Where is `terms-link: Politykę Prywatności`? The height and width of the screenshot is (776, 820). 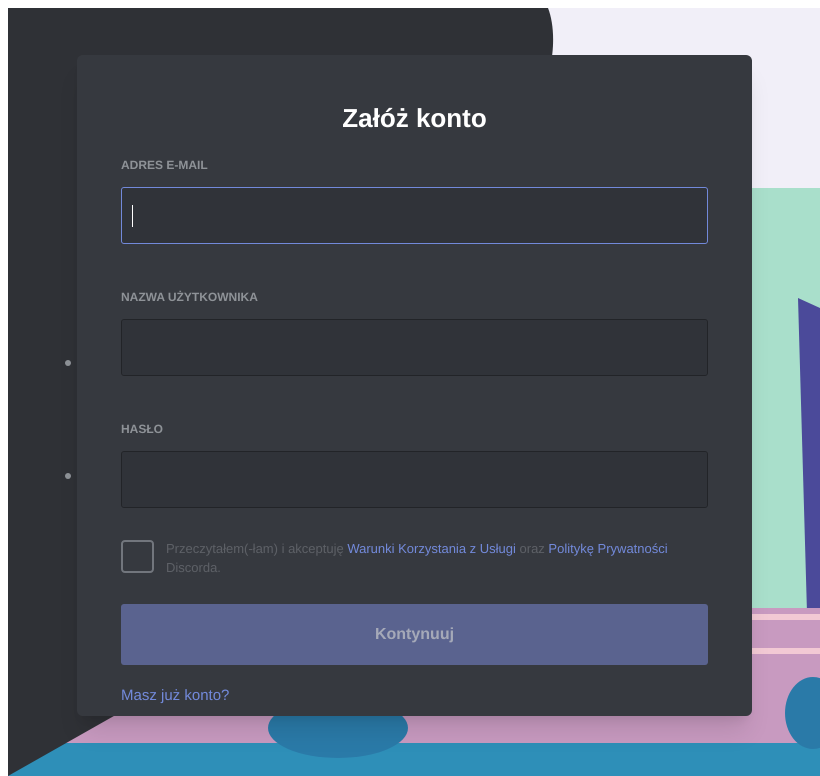 terms-link: Politykę Prywatności is located at coordinates (608, 548).